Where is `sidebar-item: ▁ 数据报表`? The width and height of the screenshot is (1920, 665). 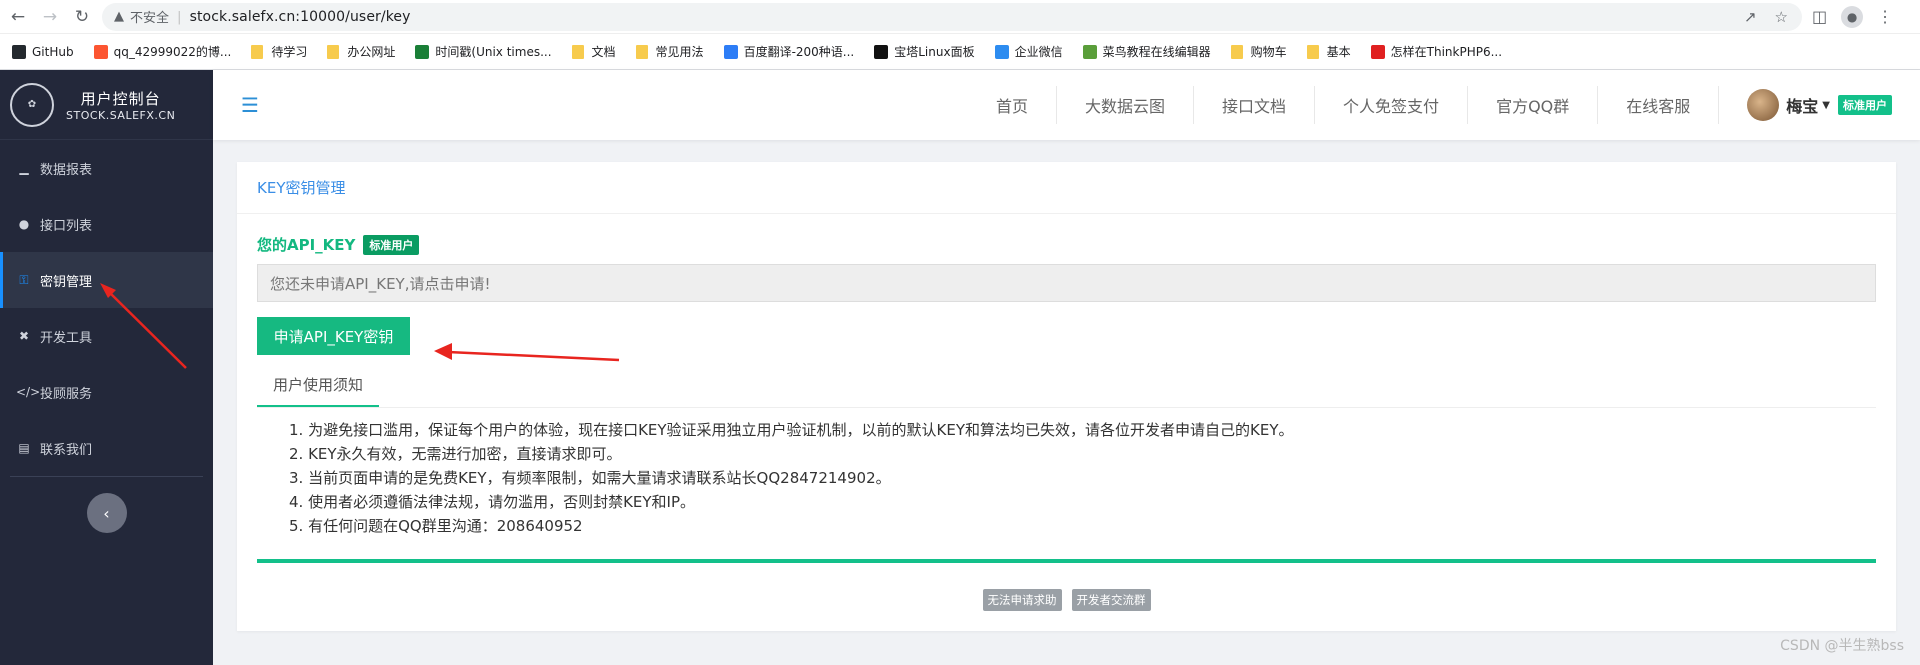
sidebar-item: ▁ 数据报表 is located at coordinates (106, 168).